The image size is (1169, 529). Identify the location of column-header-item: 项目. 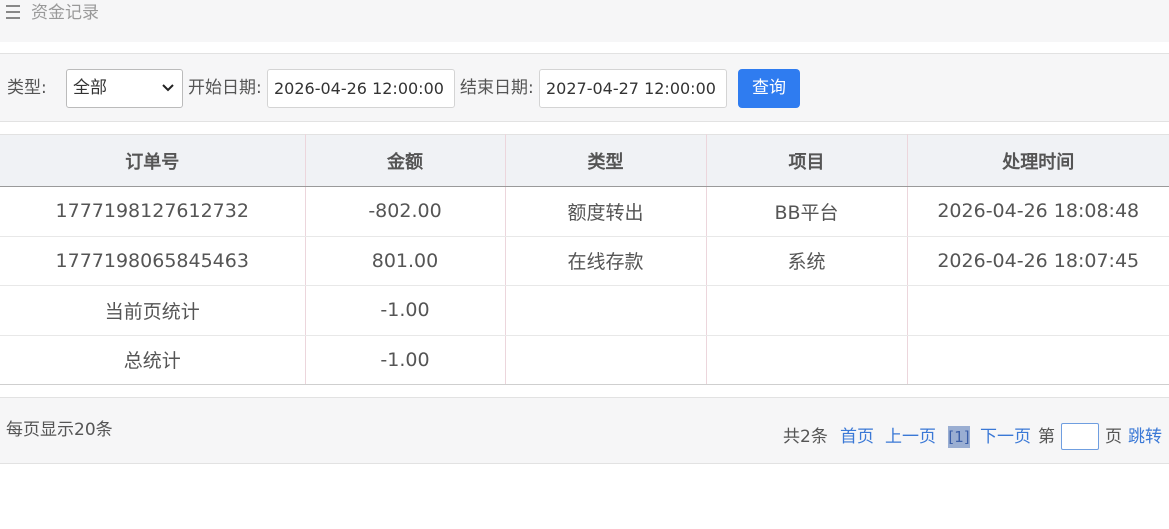
(807, 160).